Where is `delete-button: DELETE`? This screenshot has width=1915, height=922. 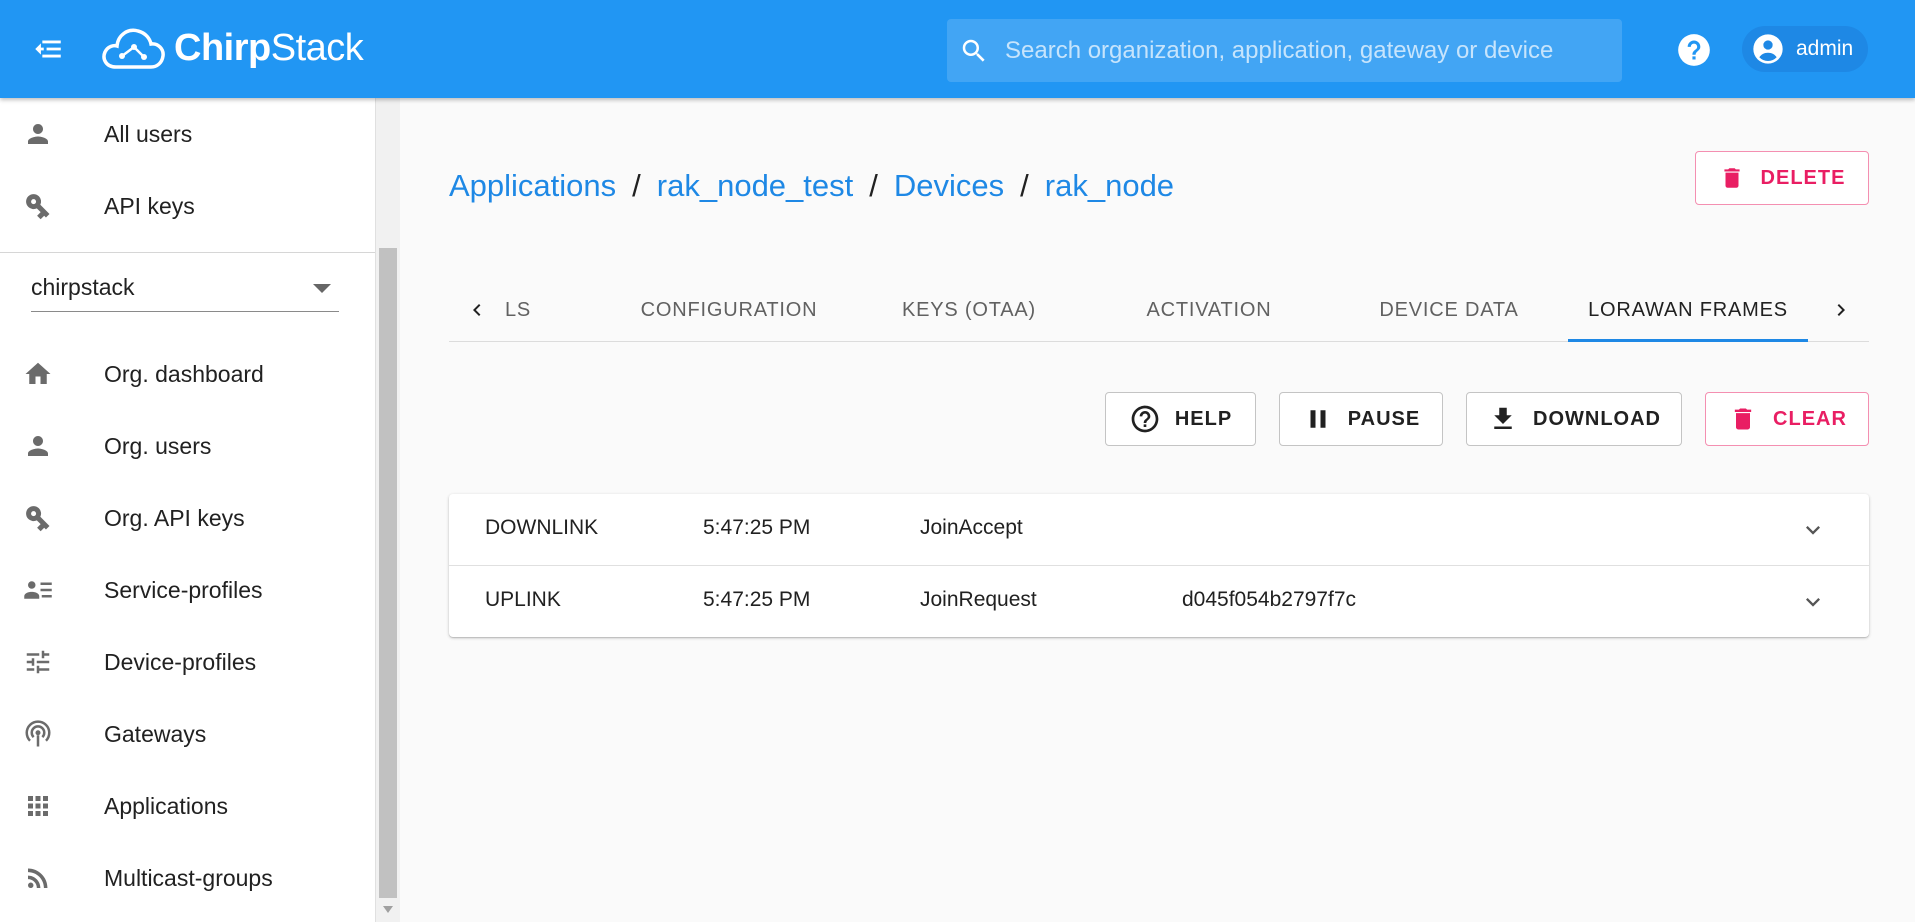 delete-button: DELETE is located at coordinates (1782, 178).